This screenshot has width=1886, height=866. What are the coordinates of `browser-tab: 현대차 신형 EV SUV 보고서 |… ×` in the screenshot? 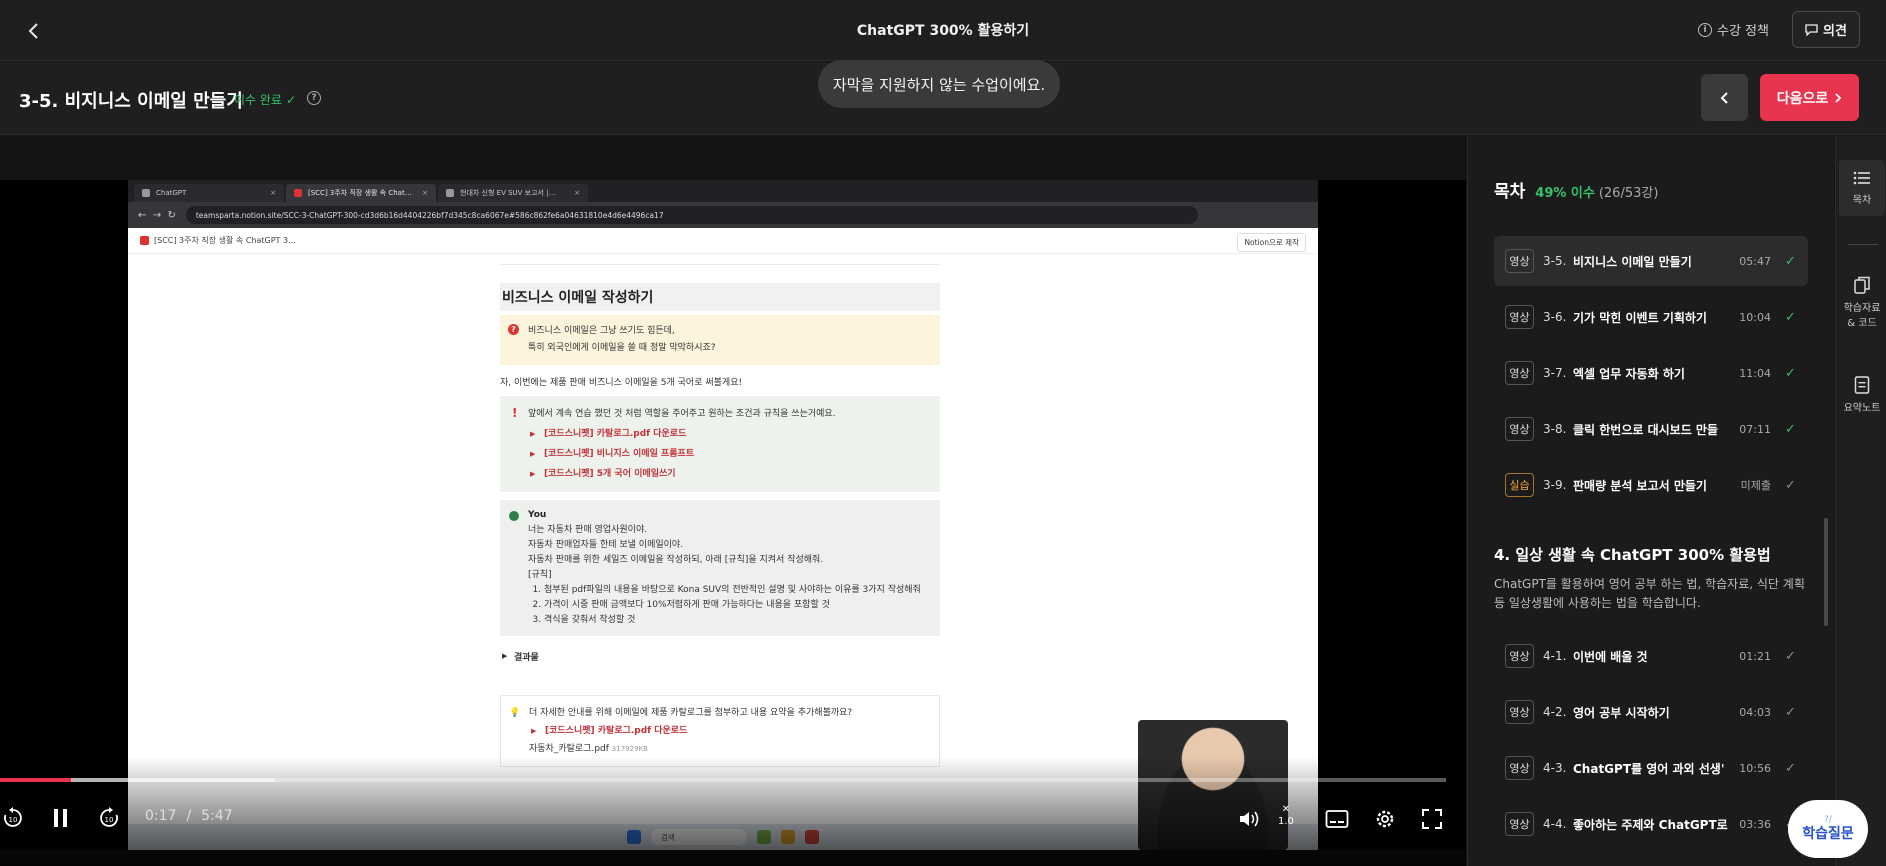 It's located at (513, 193).